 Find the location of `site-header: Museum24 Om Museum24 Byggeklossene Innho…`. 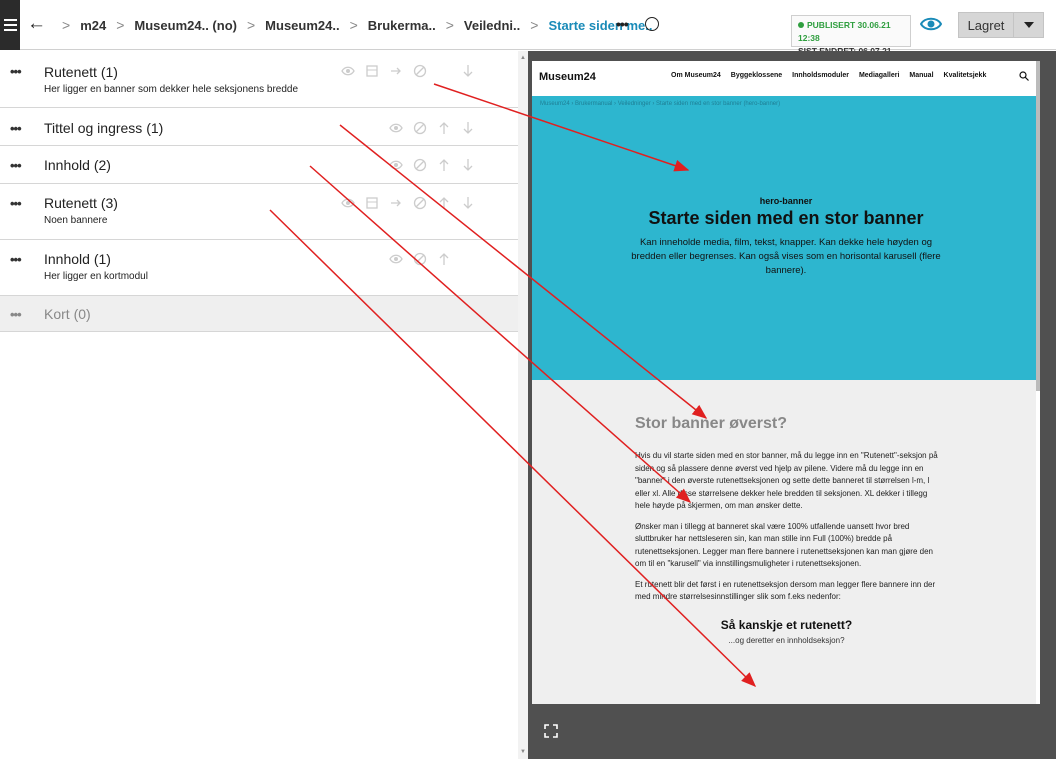

site-header: Museum24 Om Museum24 Byggeklossene Innho… is located at coordinates (786, 78).